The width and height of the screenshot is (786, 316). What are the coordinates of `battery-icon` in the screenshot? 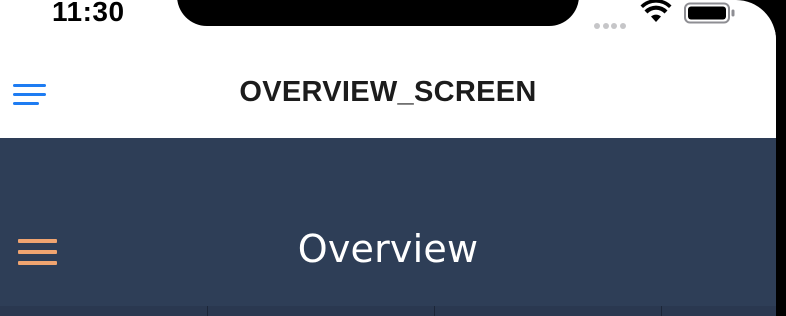 It's located at (709, 13).